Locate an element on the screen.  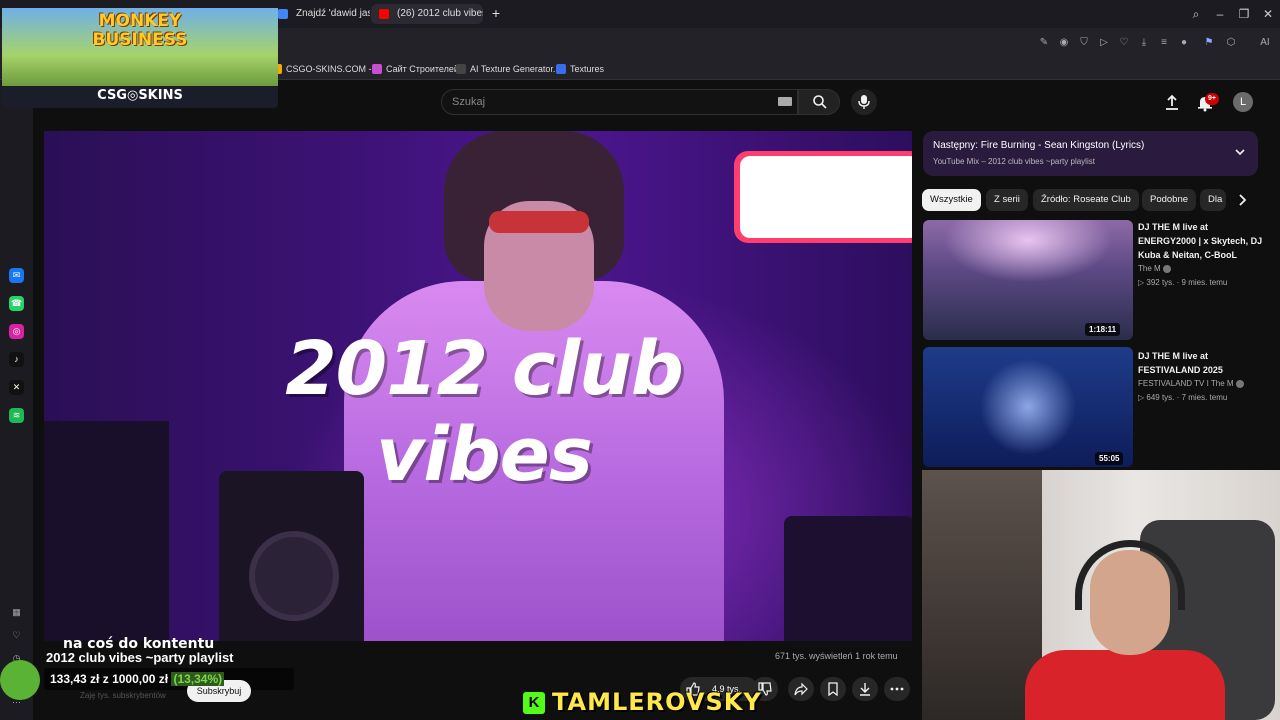
tab-search: Znajdź 'dawid jasper gto is located at coordinates (320, 14).